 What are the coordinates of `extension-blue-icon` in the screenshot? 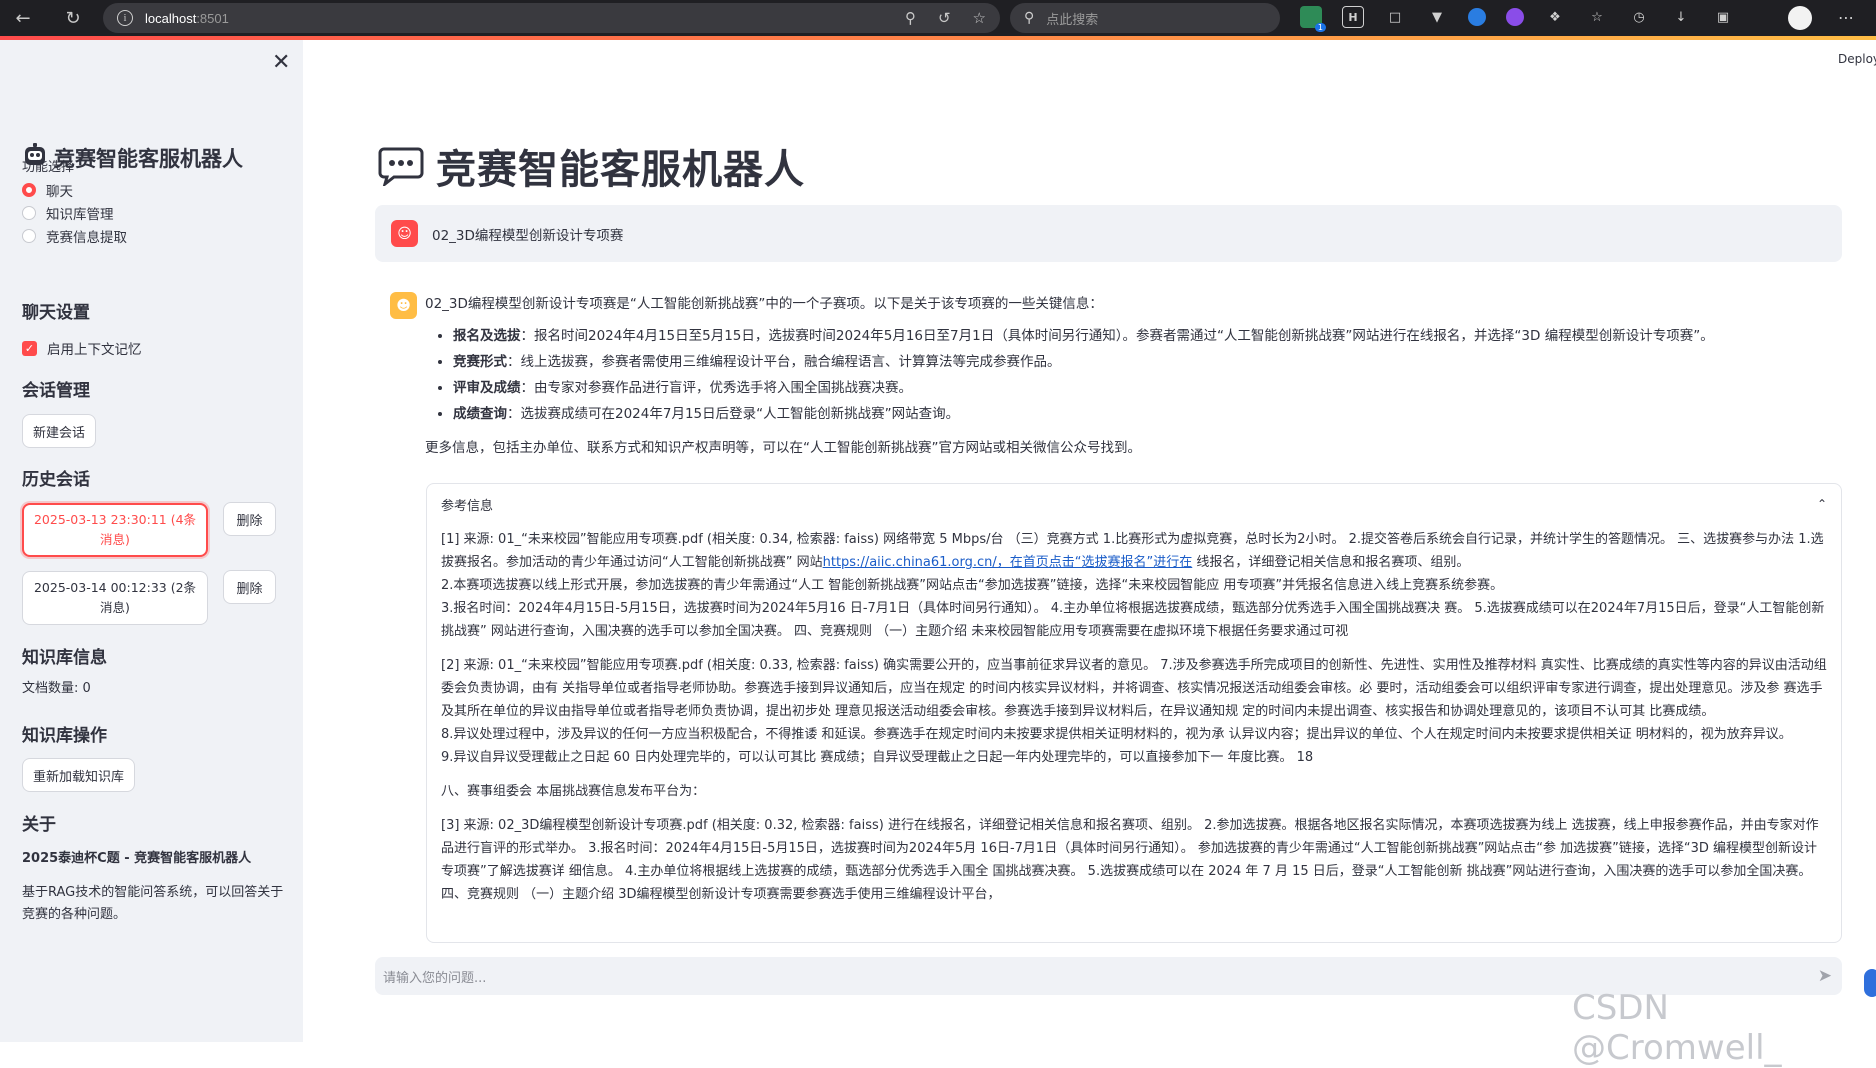 It's located at (1477, 17).